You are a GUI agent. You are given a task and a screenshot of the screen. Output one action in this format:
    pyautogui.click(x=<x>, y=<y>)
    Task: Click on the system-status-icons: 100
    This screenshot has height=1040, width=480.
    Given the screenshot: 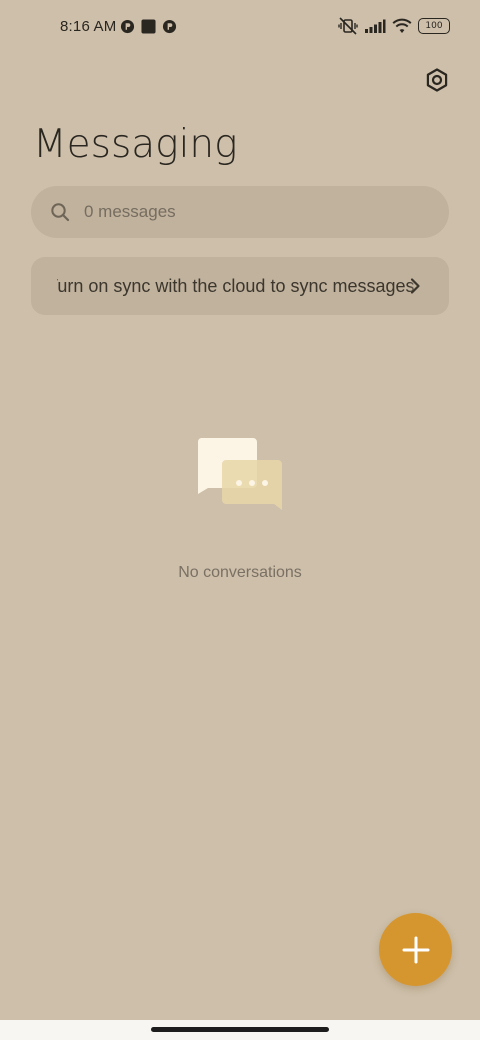 What is the action you would take?
    pyautogui.click(x=394, y=26)
    